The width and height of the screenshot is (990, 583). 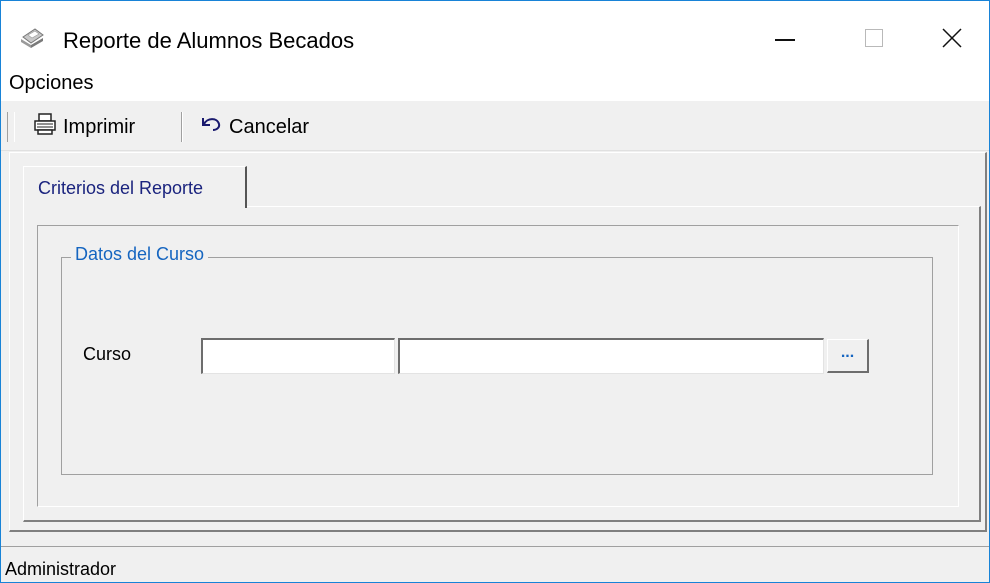 I want to click on maximize-button, so click(x=873, y=33).